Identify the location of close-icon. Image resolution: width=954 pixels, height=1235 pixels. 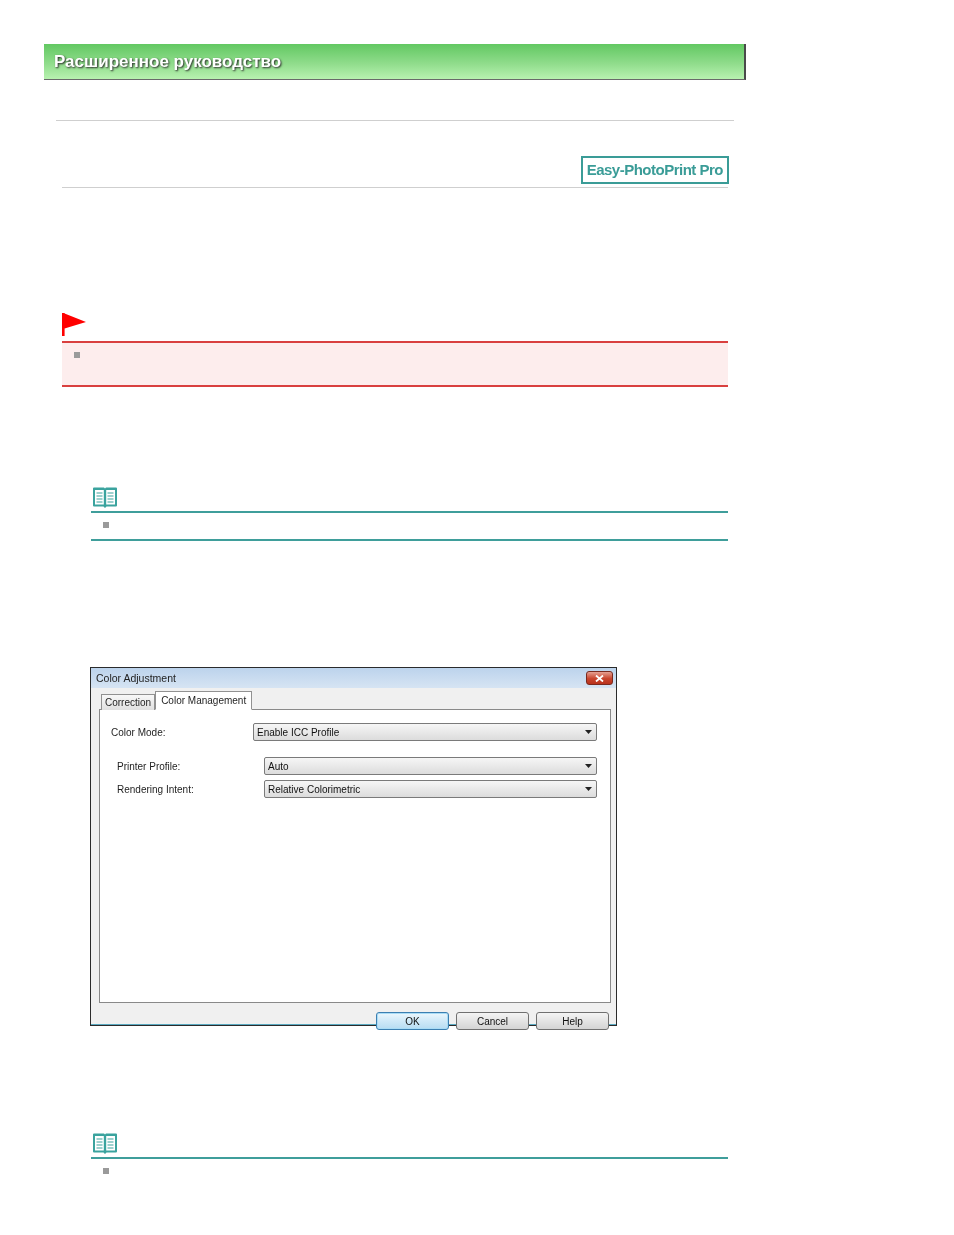
(599, 678).